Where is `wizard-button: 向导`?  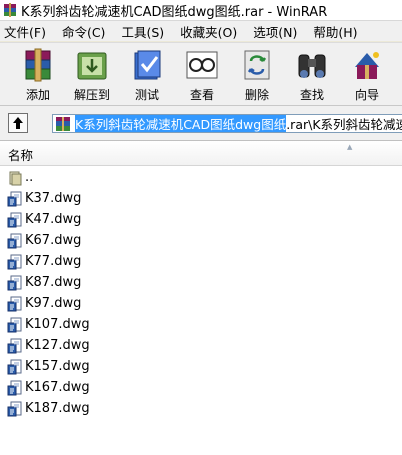 wizard-button: 向导 is located at coordinates (367, 74).